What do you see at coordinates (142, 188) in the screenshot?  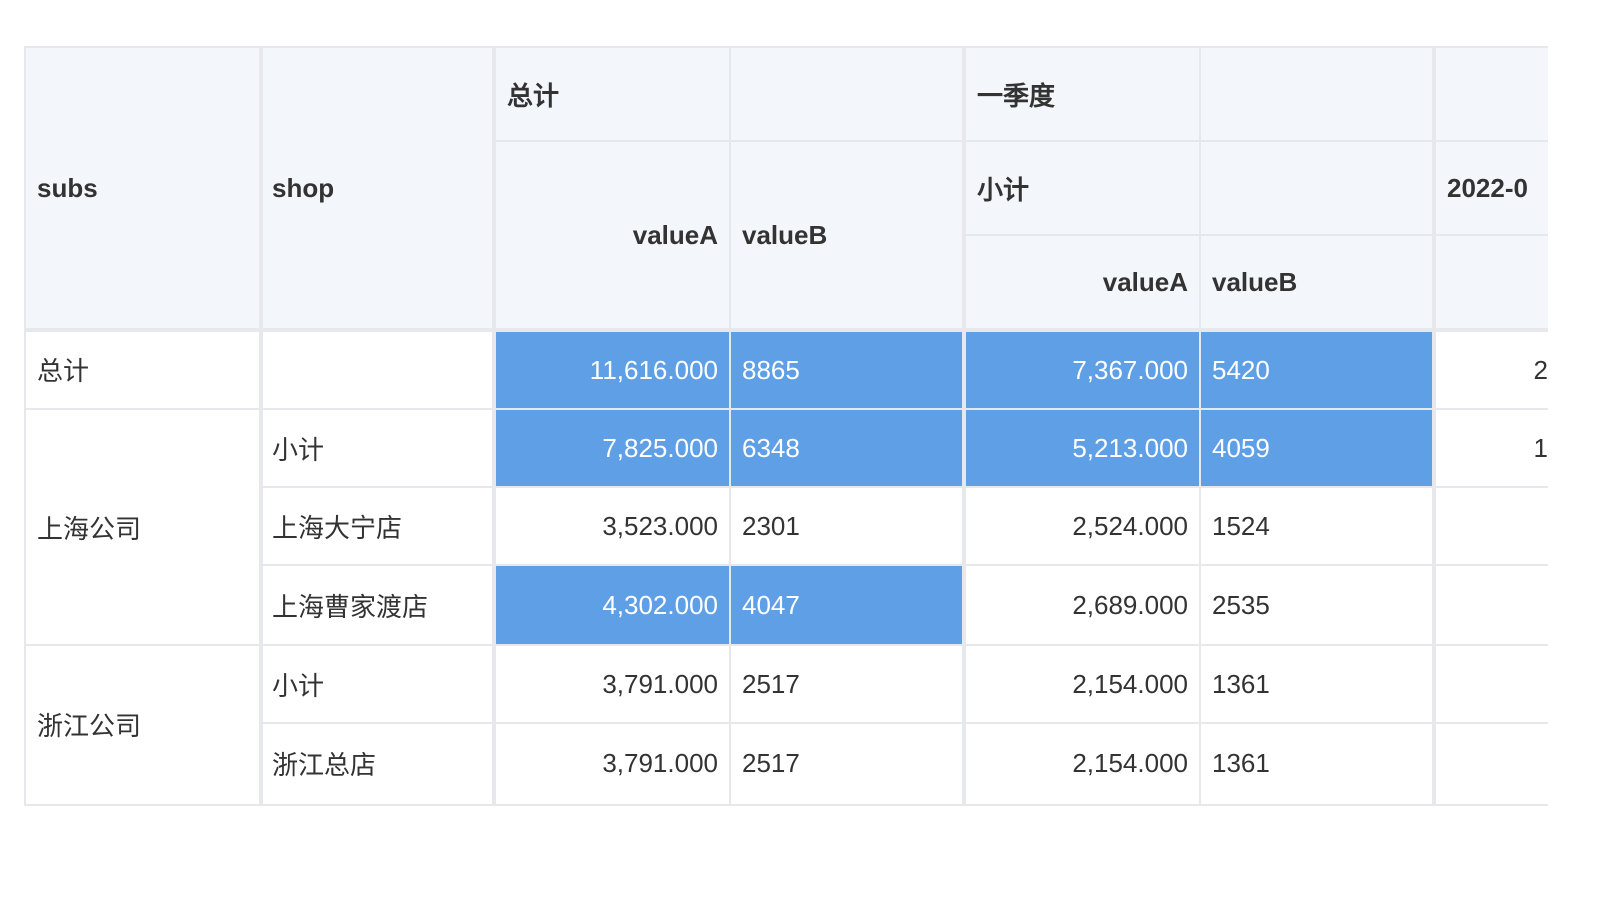 I see `row-header-subs: subs` at bounding box center [142, 188].